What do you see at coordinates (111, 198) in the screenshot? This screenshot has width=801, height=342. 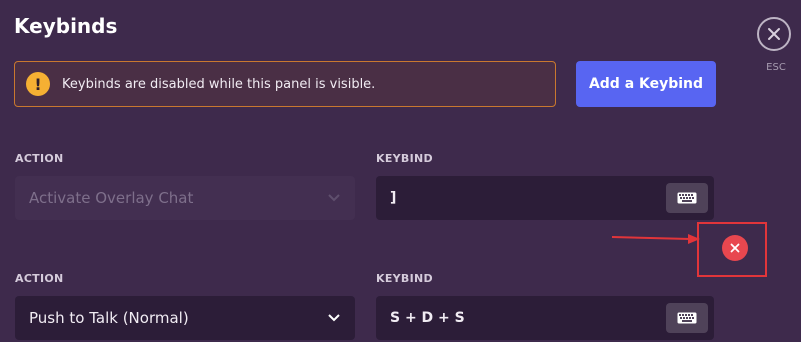 I see `action-select-value: Activate Overlay Chat` at bounding box center [111, 198].